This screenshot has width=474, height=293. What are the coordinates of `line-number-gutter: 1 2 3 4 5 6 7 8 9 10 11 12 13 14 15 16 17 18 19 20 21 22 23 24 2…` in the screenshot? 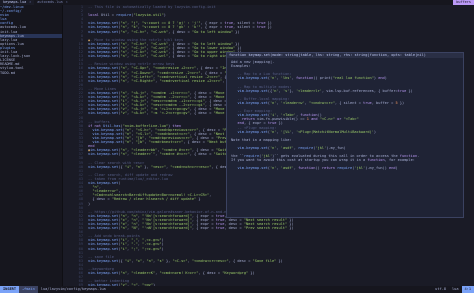 It's located at (75, 145).